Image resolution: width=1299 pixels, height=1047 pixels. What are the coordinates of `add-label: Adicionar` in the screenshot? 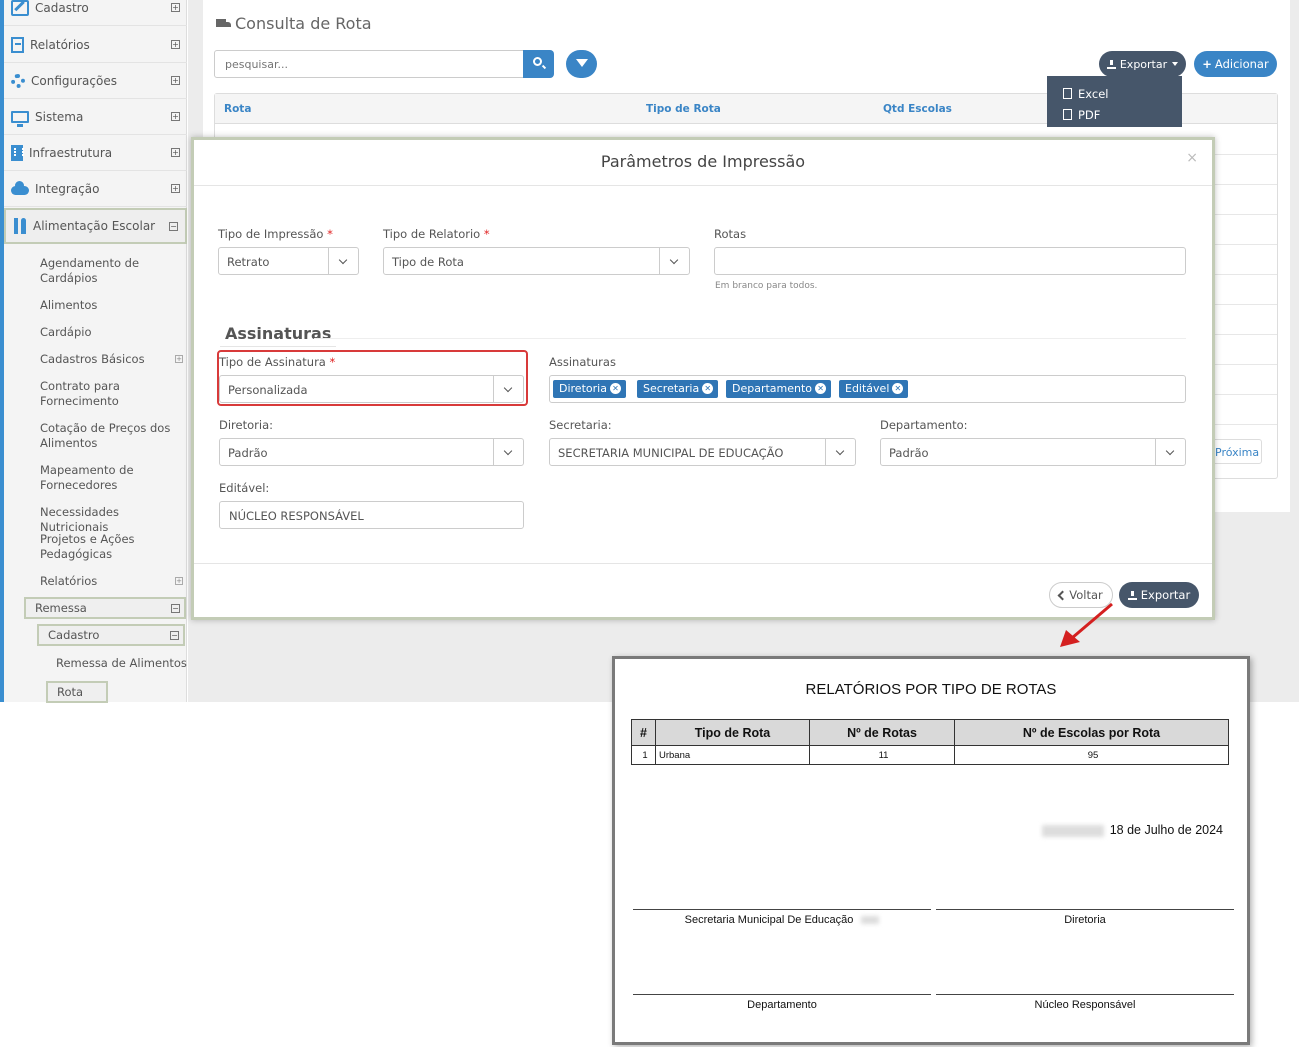 It's located at (1241, 64).